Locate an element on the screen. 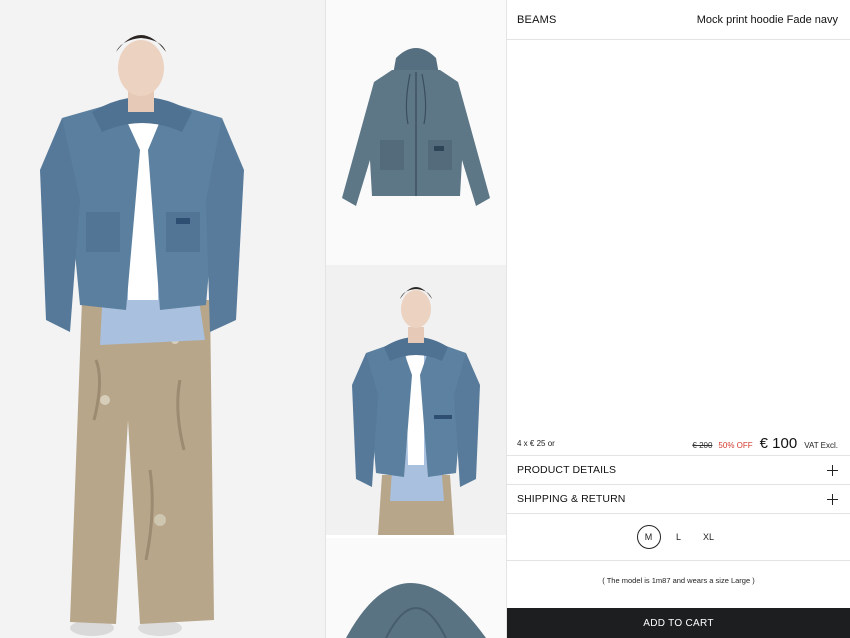  accordion-label: SHIPPING & RETURN is located at coordinates (571, 499).